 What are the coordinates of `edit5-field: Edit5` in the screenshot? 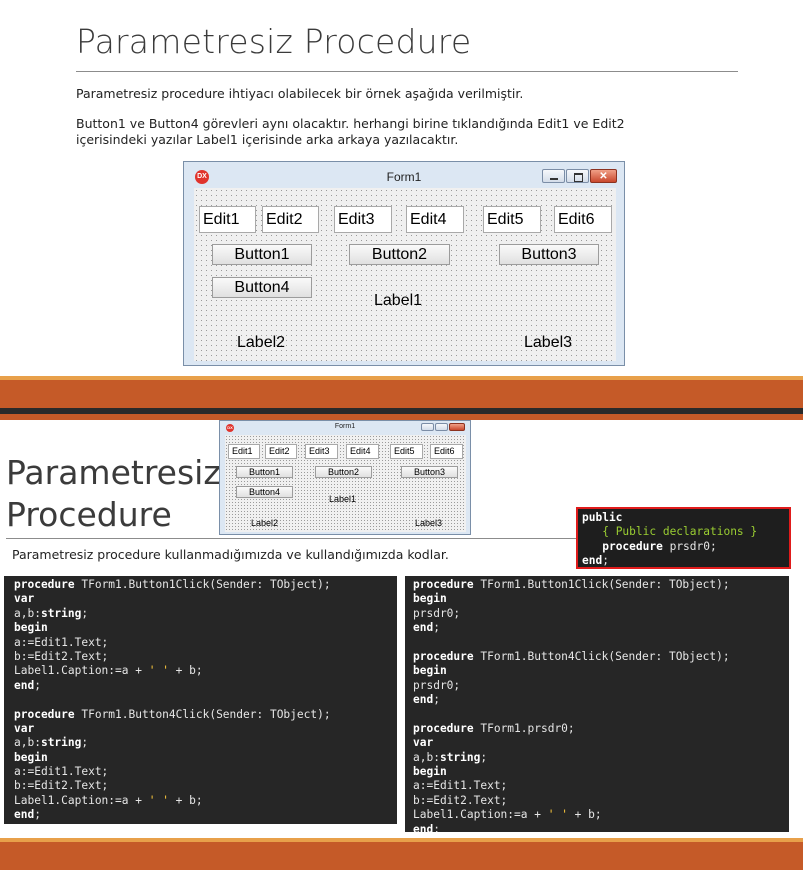 It's located at (512, 219).